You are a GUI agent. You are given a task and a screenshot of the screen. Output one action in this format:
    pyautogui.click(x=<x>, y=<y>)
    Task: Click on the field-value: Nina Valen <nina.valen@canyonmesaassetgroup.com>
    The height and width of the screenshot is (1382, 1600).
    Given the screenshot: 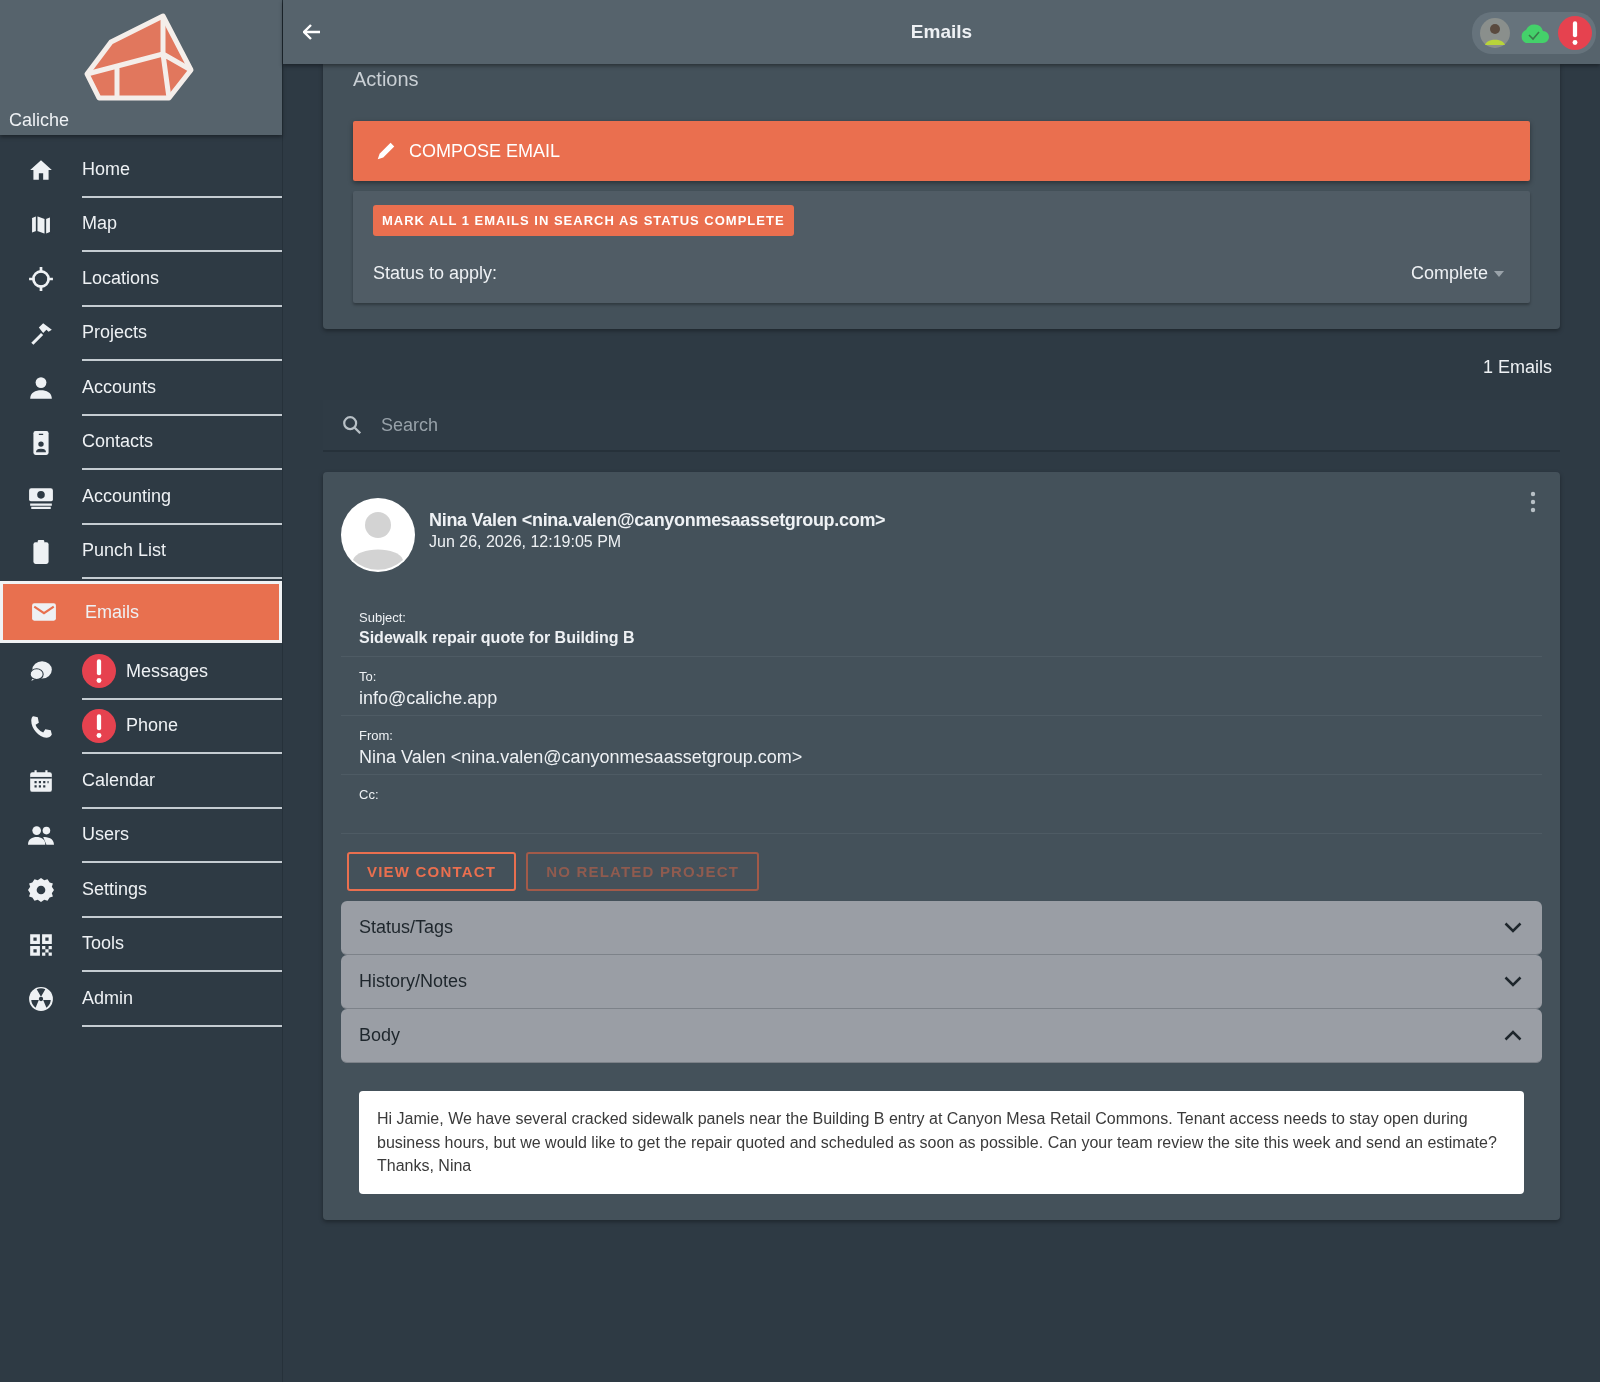 What is the action you would take?
    pyautogui.click(x=581, y=757)
    